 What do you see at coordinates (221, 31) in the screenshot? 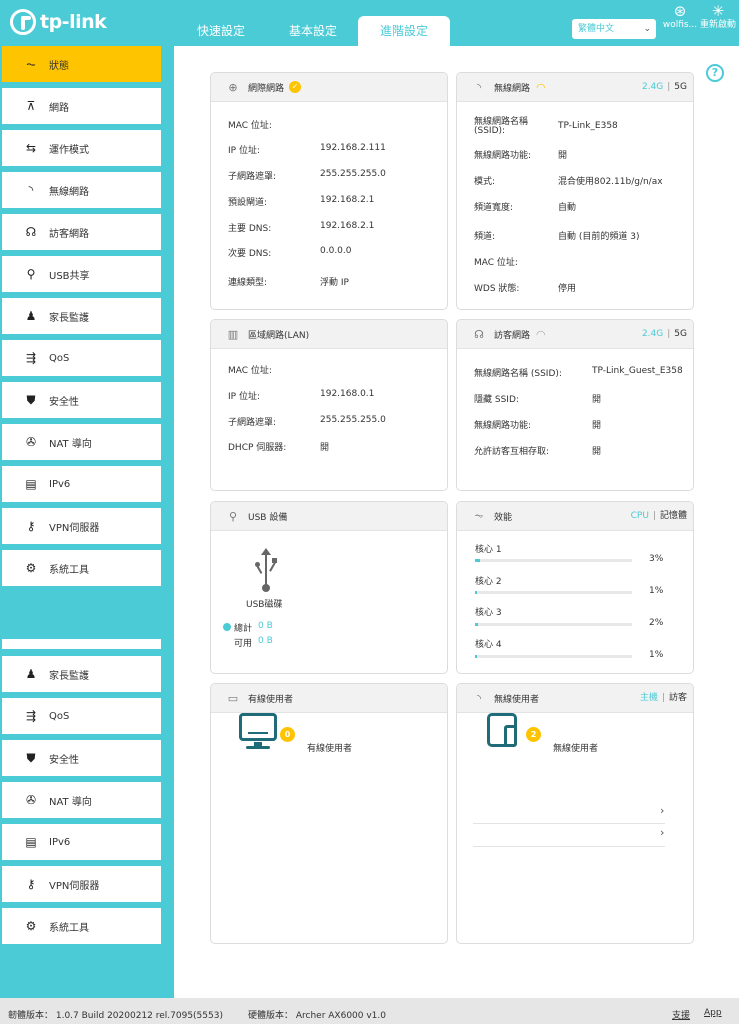
I see `tab-quick-setup: 快速設定` at bounding box center [221, 31].